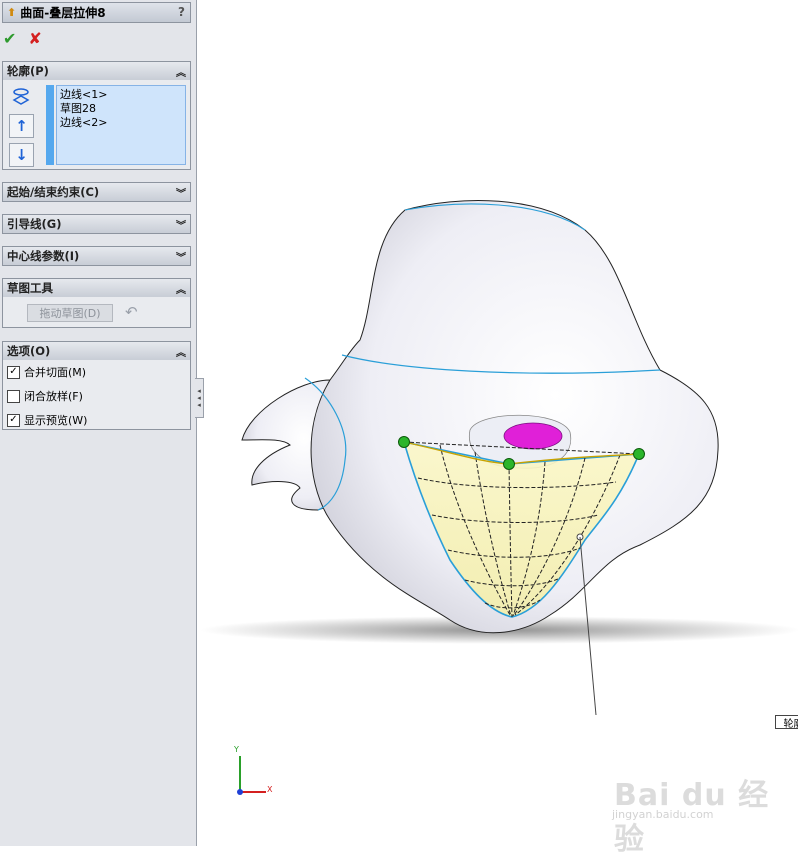  Describe the element at coordinates (9, 38) in the screenshot. I see `ok-button: ✔` at that location.